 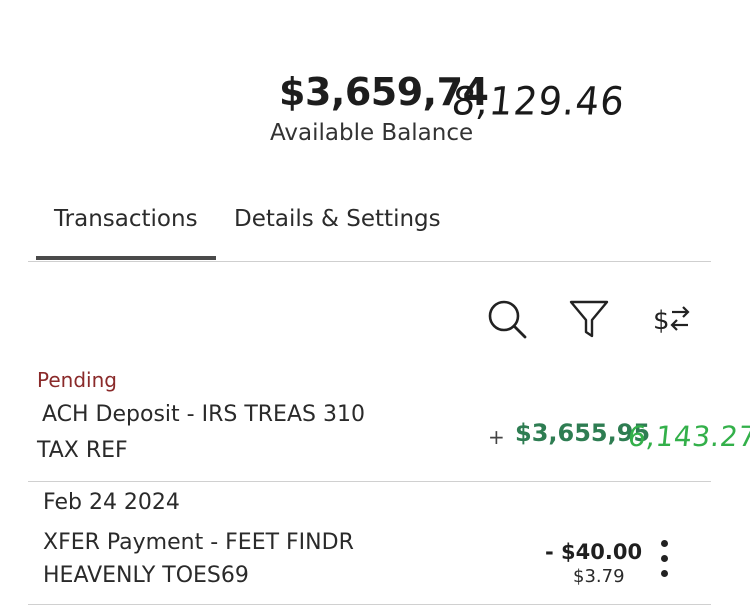 What do you see at coordinates (369, 261) in the screenshot?
I see `tab-divider` at bounding box center [369, 261].